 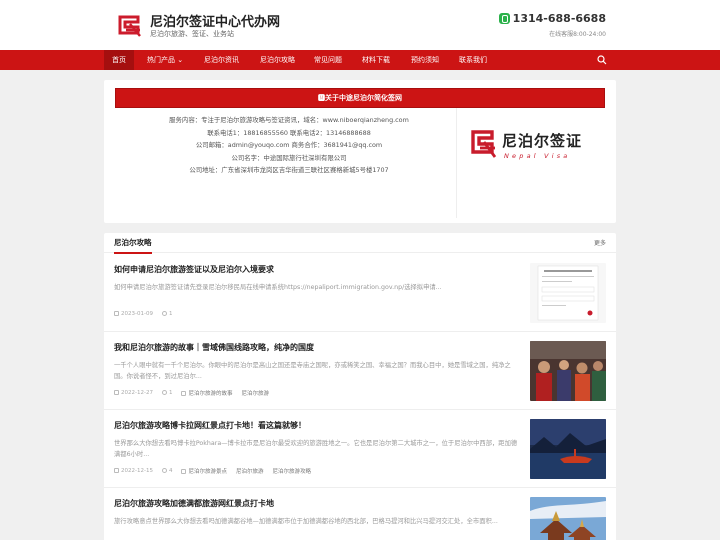 I want to click on nav-item-news: 尼泊尔资讯, so click(x=221, y=60).